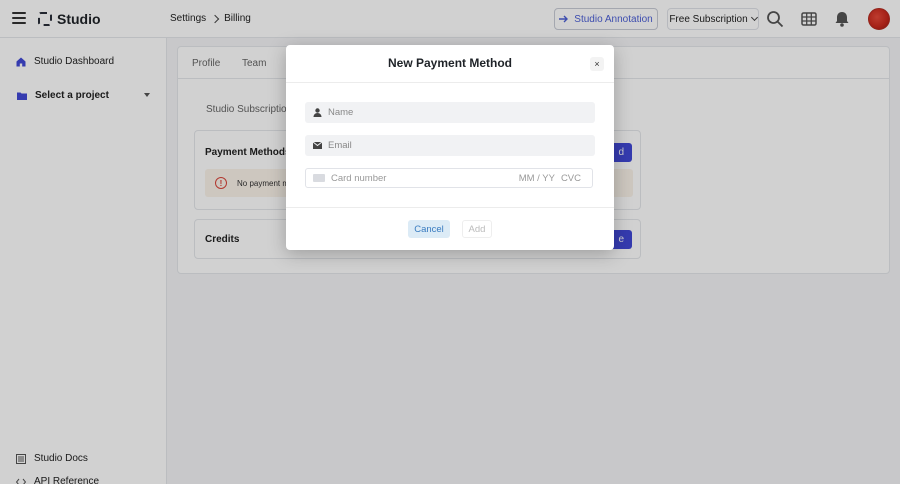 The width and height of the screenshot is (900, 484). Describe the element at coordinates (450, 112) in the screenshot. I see `name-field: Name` at that location.